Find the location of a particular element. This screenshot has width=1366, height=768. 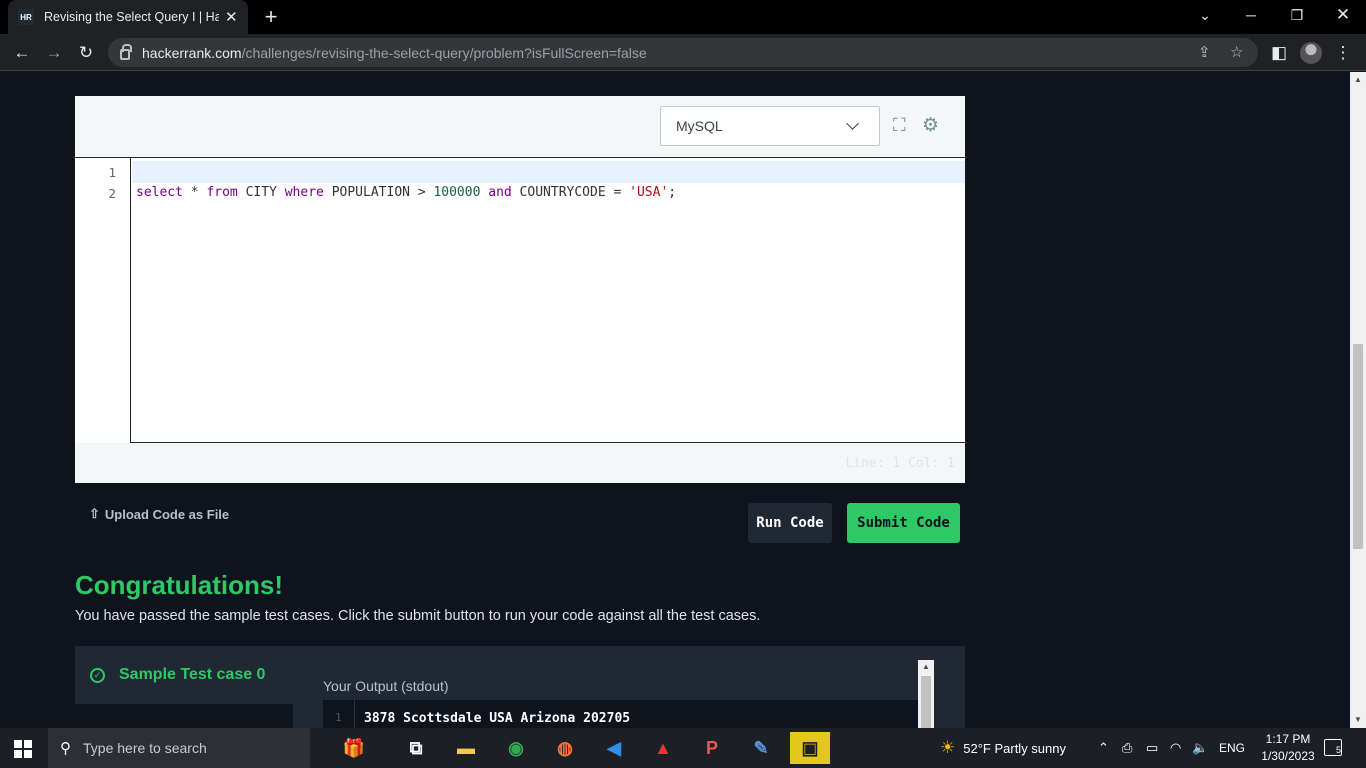

gift-icon: 🎁 is located at coordinates (354, 748).